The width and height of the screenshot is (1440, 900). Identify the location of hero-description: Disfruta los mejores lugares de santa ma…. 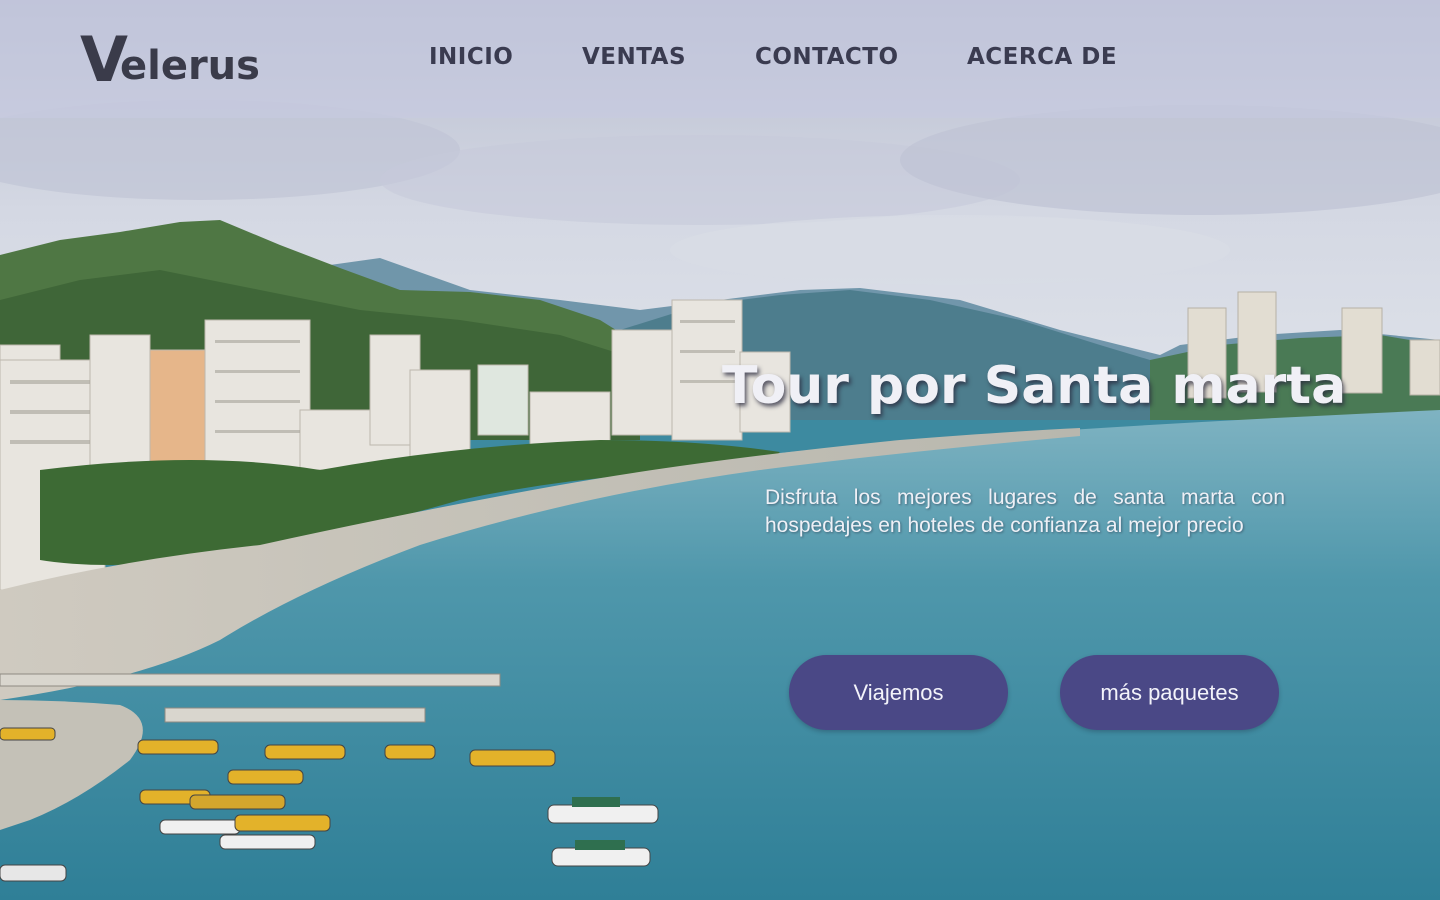
(1025, 511).